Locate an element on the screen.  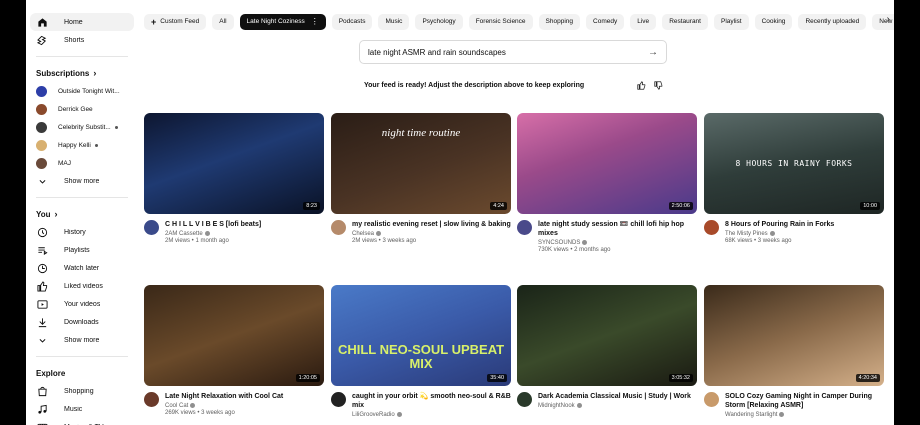
sidebar-item-your-videos: Your videos is located at coordinates (82, 304).